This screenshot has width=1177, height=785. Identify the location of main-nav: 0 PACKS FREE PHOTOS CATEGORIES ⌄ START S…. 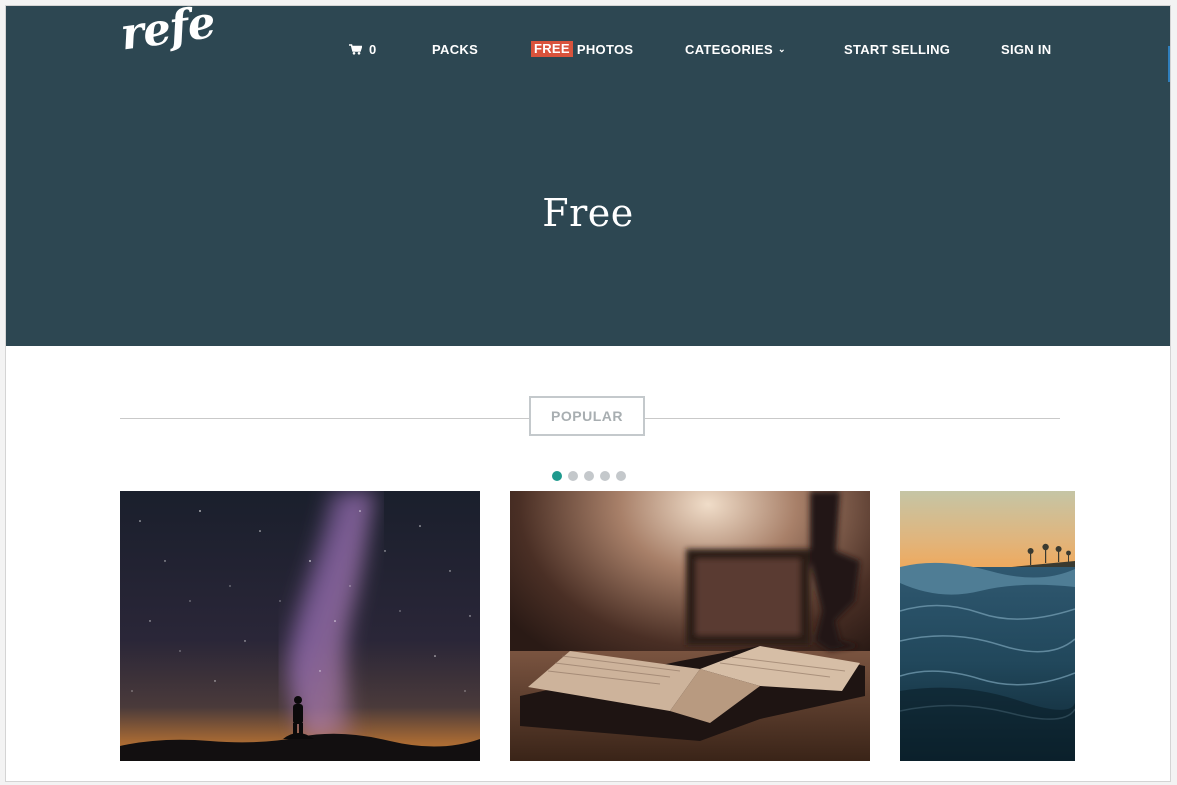
(588, 49).